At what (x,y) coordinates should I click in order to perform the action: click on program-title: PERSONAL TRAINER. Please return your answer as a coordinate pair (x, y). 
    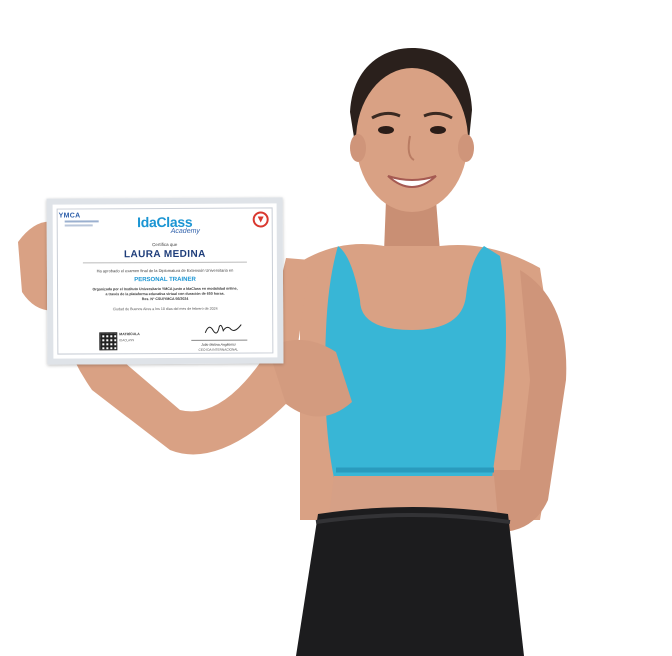
    Looking at the image, I should click on (165, 280).